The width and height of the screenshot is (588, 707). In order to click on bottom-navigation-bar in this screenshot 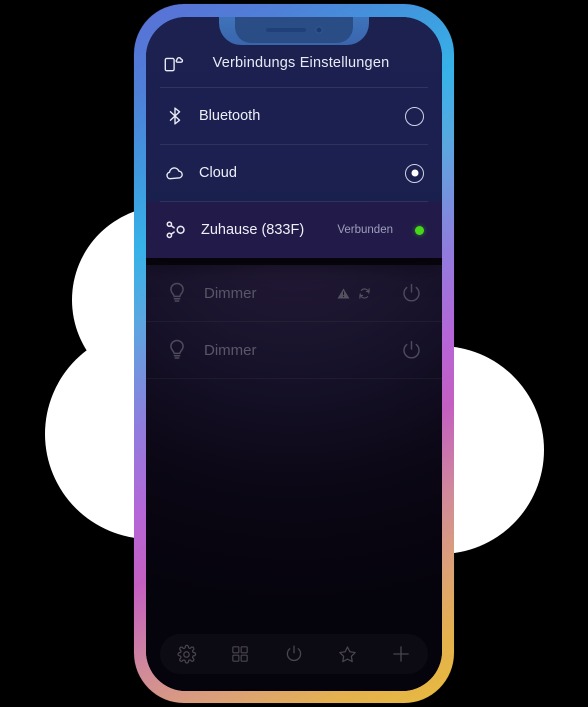, I will do `click(294, 654)`.